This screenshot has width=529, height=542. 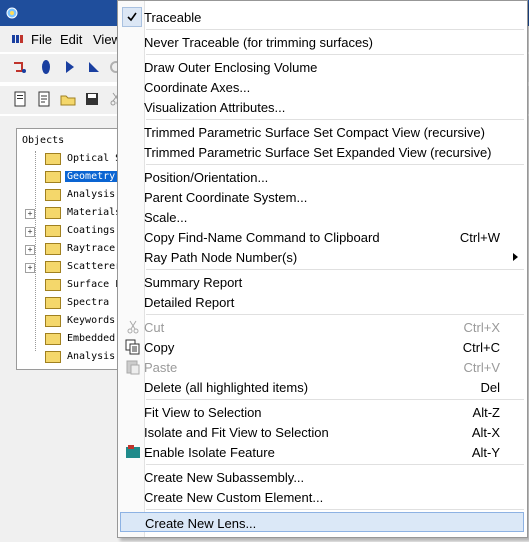 What do you see at coordinates (71, 39) in the screenshot?
I see `menu-edit: Edit` at bounding box center [71, 39].